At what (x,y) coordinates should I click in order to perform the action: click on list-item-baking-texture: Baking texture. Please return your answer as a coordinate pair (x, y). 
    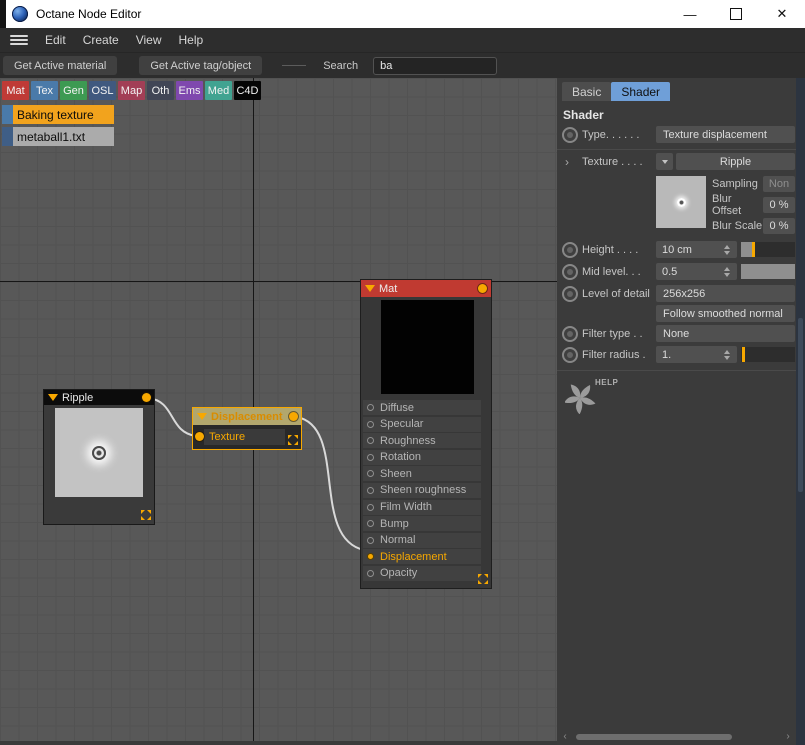
    Looking at the image, I should click on (58, 114).